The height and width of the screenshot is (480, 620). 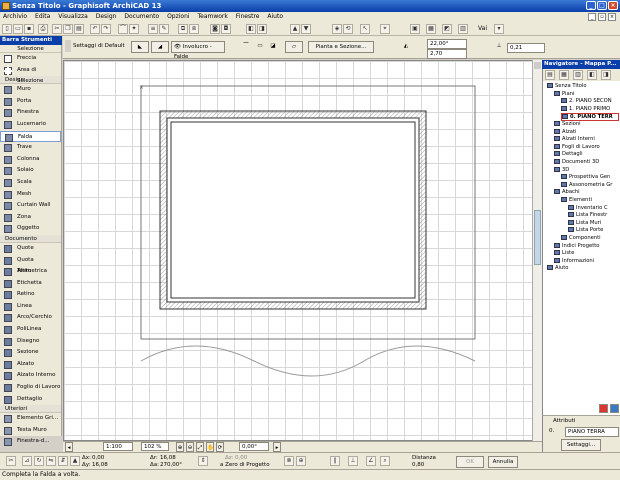 What do you see at coordinates (248, 16) in the screenshot?
I see `menu-finestre: Finestre` at bounding box center [248, 16].